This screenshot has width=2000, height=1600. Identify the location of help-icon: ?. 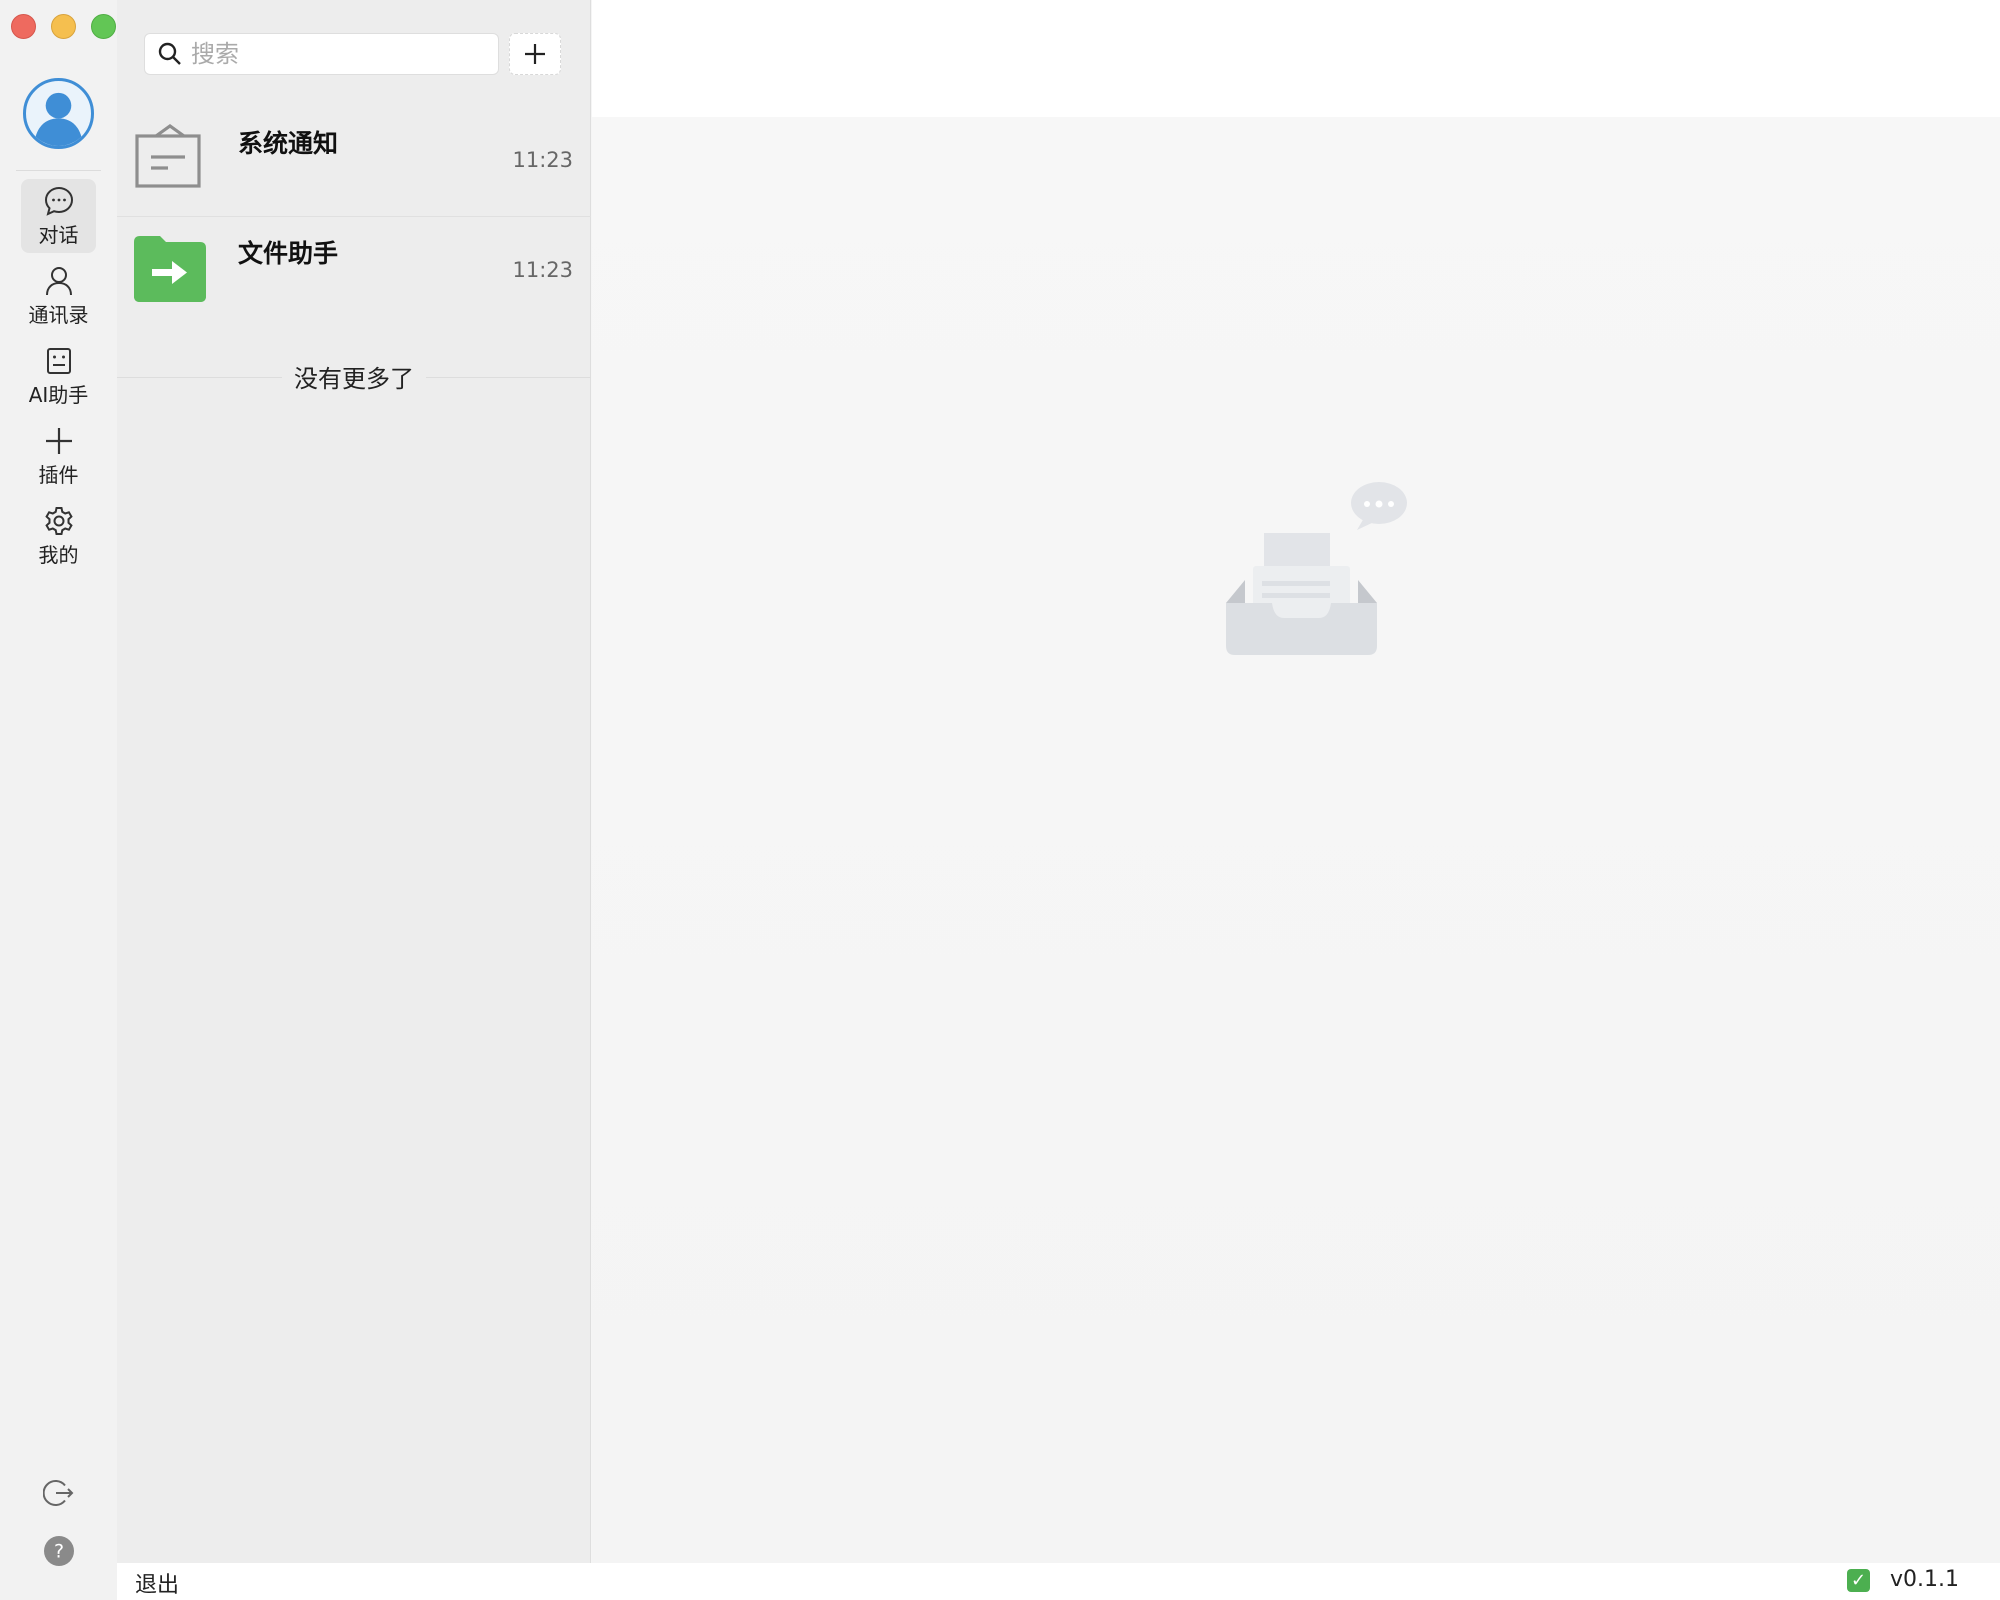
(59, 1551).